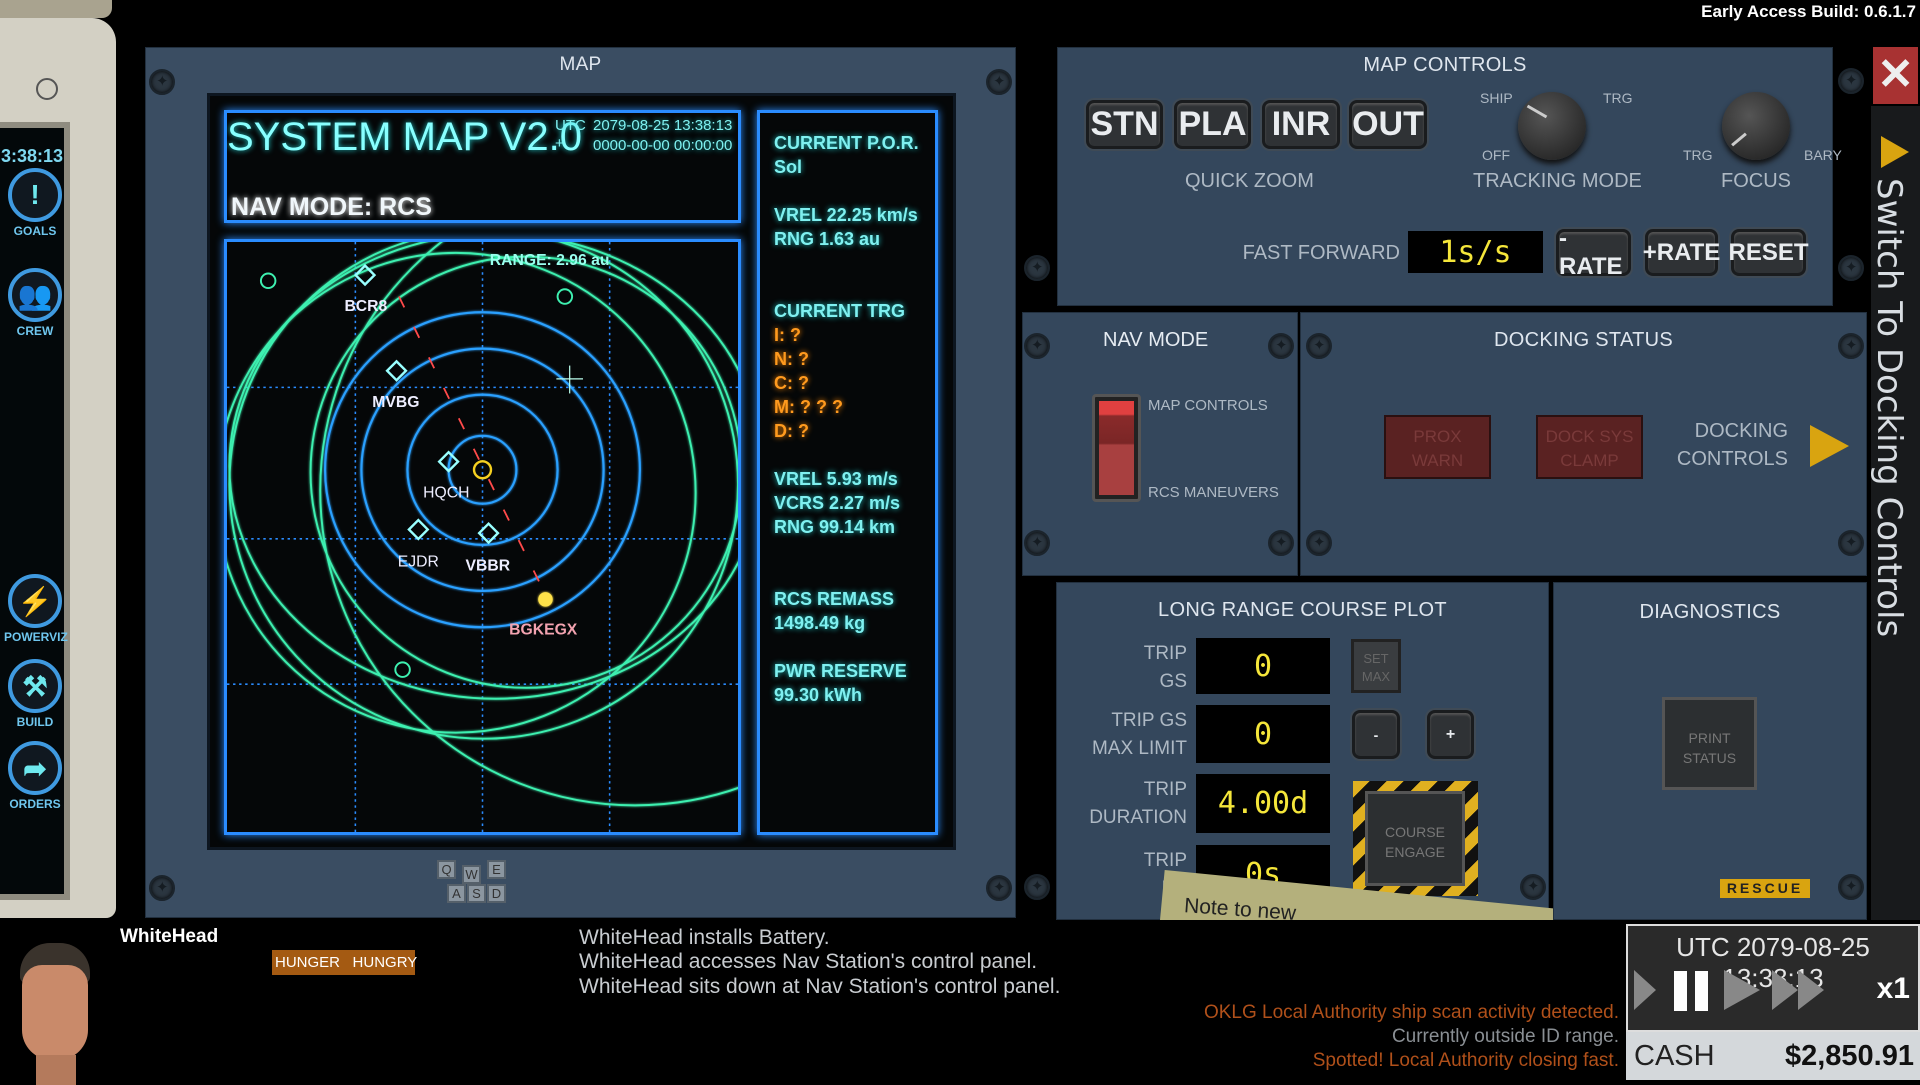  Describe the element at coordinates (476, 893) in the screenshot. I see `key-s: S` at that location.